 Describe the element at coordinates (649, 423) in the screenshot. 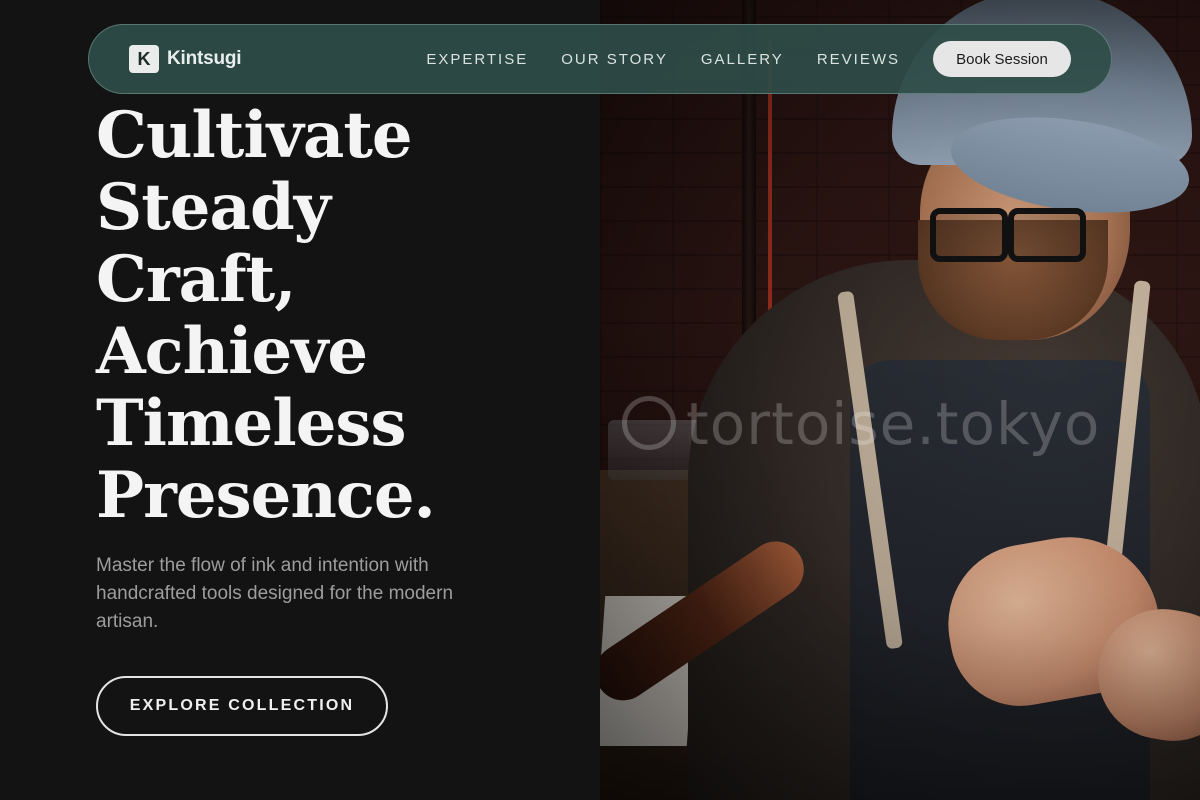

I see `watermark-icon` at that location.